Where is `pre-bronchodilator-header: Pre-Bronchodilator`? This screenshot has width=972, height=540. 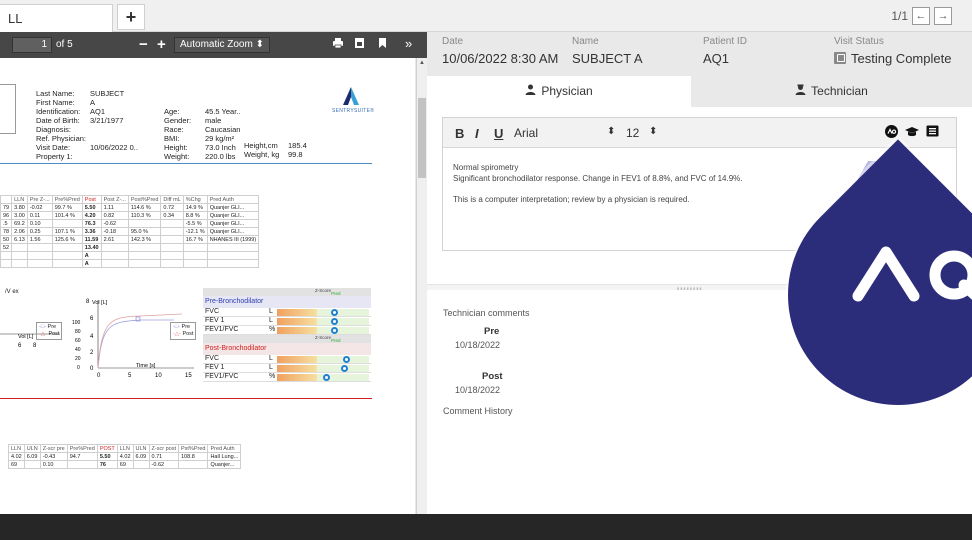 pre-bronchodilator-header: Pre-Bronchodilator is located at coordinates (287, 302).